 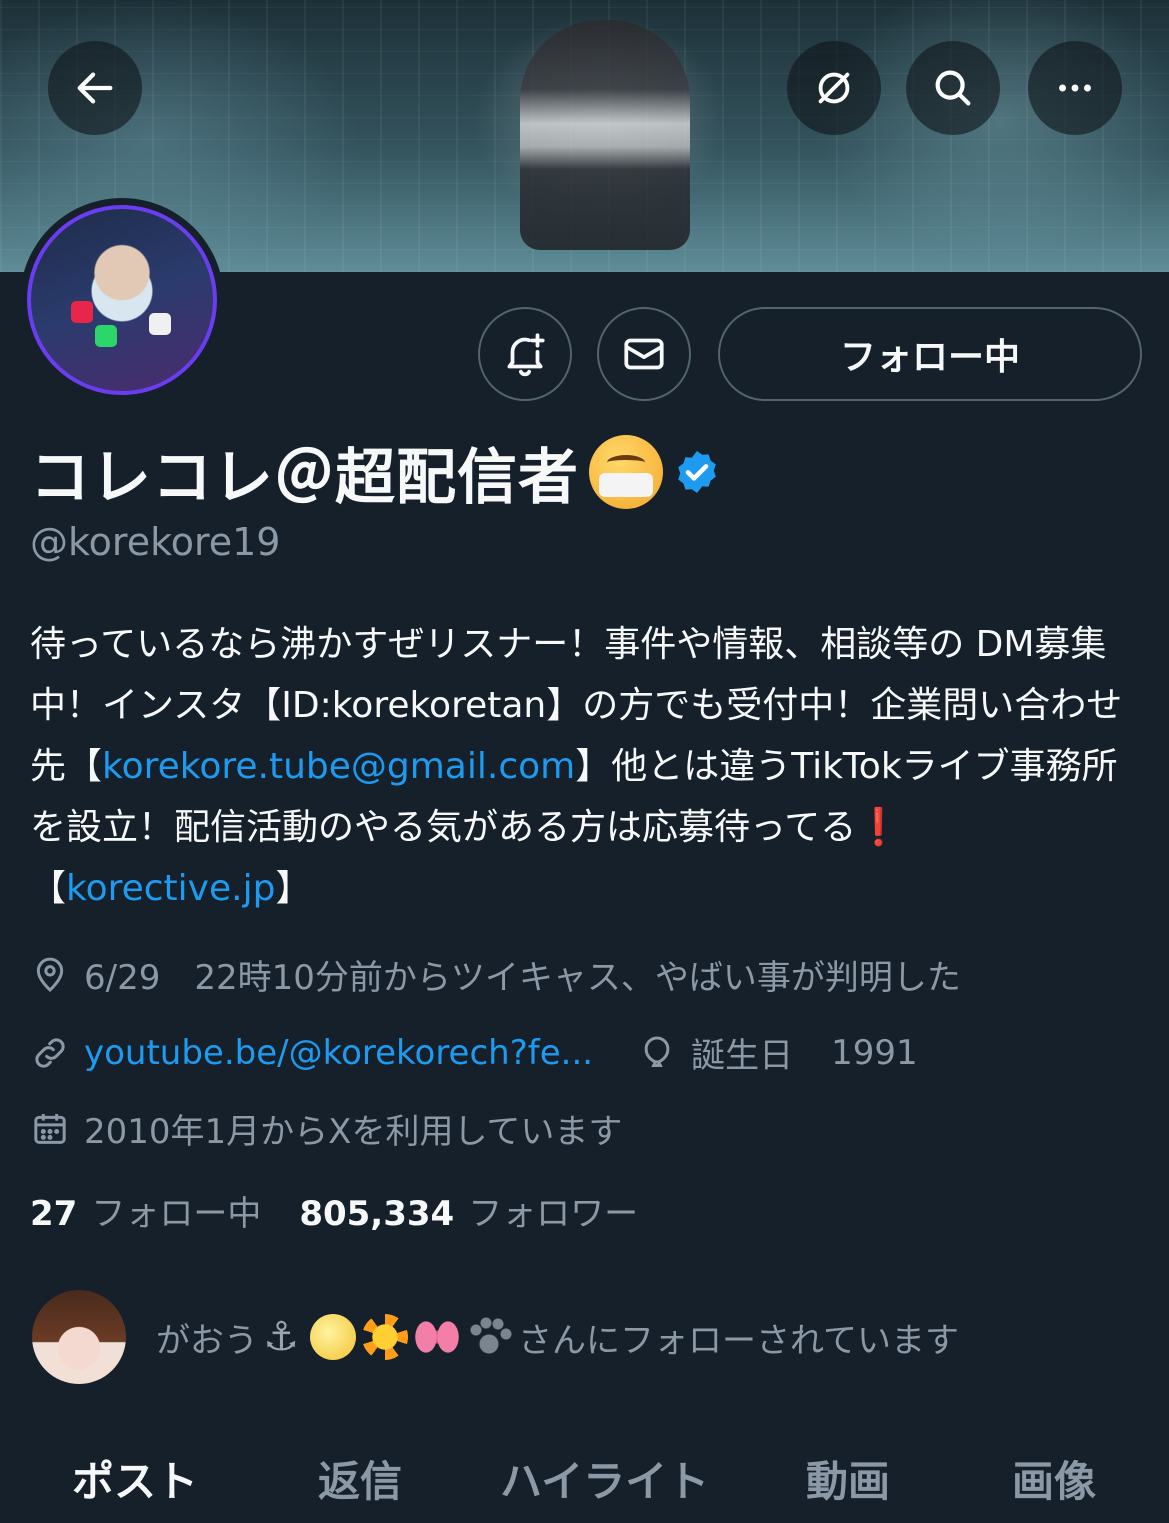 I want to click on bell-plus-icon, so click(x=526, y=355).